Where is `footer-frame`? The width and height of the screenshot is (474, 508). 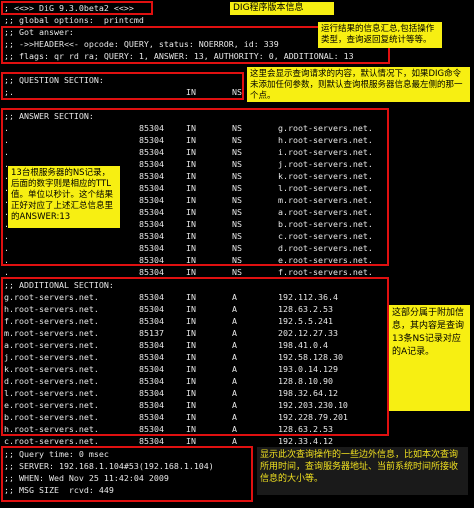 footer-frame is located at coordinates (127, 474).